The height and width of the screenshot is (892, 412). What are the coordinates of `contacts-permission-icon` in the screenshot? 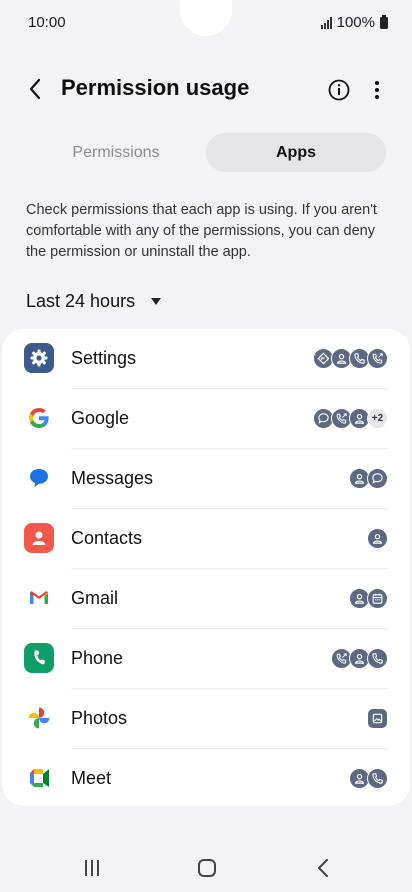 It's located at (377, 538).